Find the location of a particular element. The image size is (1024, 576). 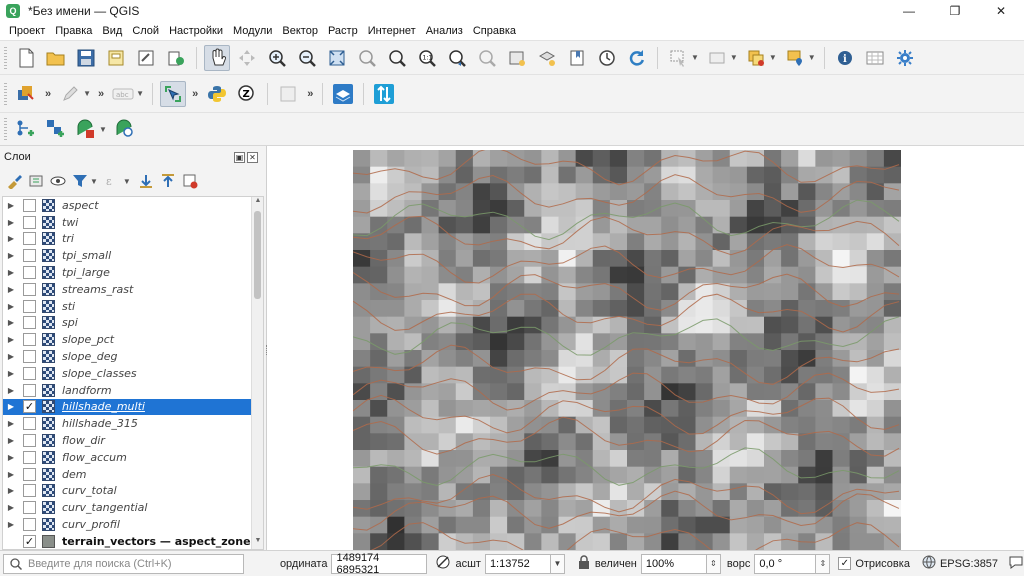

filter-legend-icon is located at coordinates (80, 181).